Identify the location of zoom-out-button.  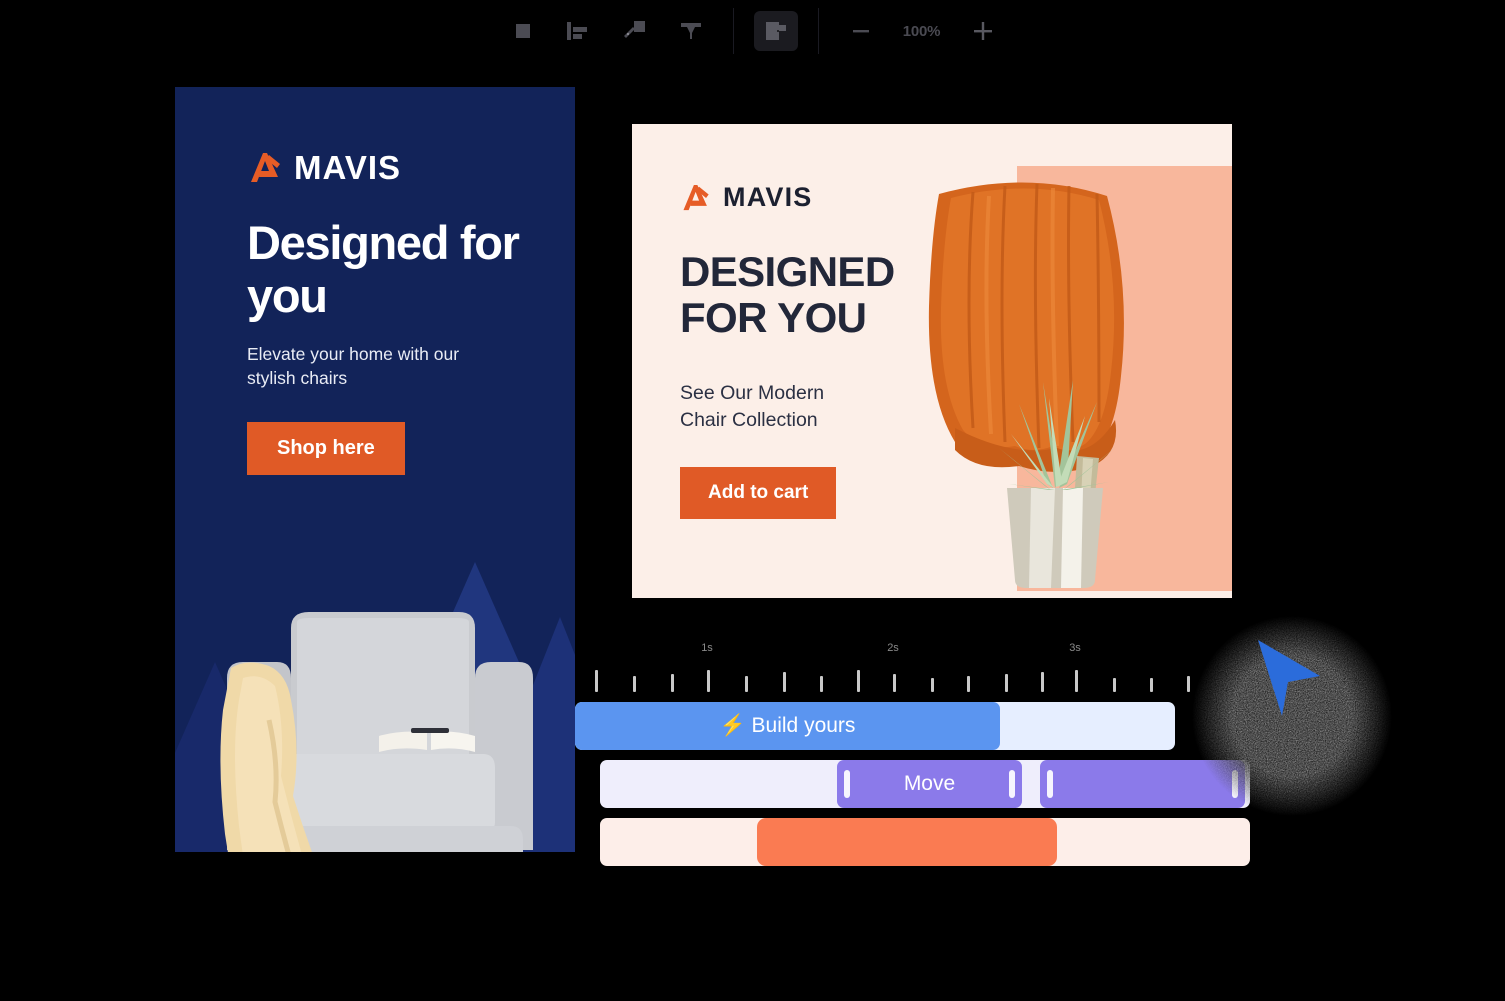
(861, 31).